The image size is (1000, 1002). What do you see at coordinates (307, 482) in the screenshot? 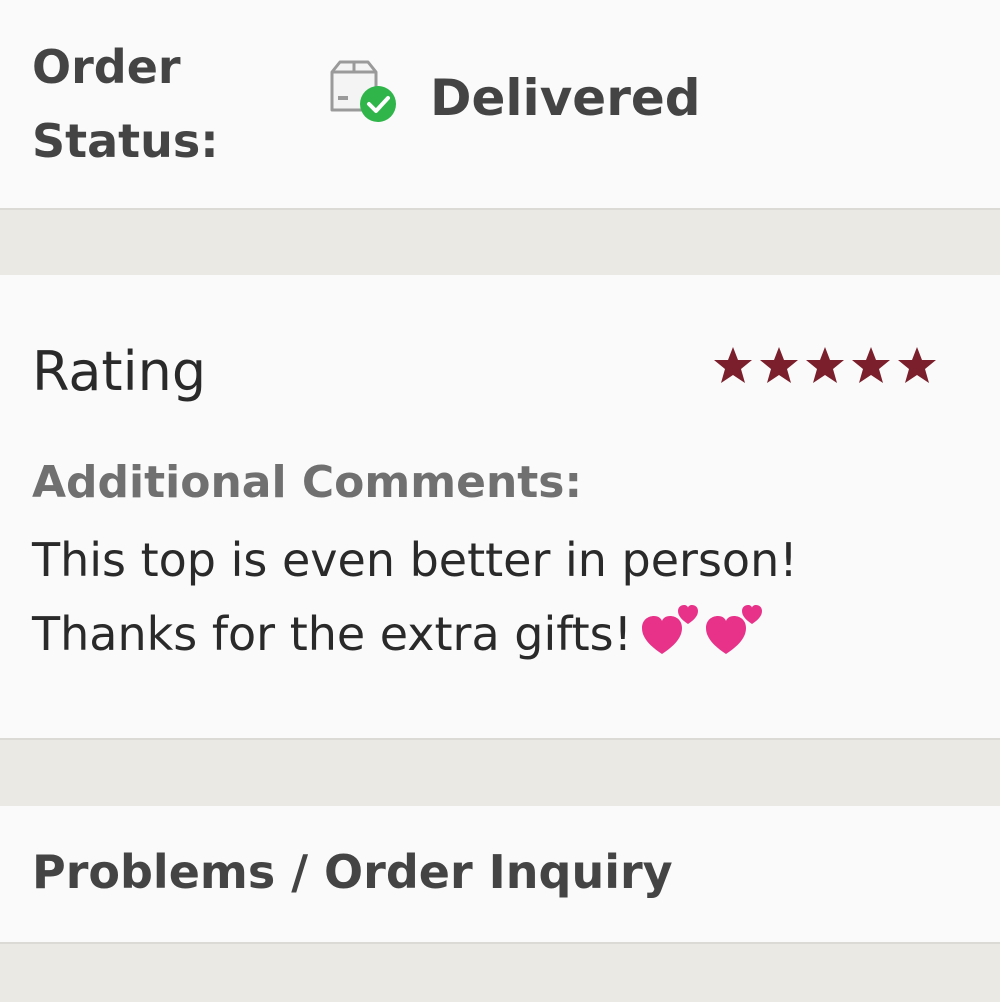
I see `additional-comments-label: Additional Comments:` at bounding box center [307, 482].